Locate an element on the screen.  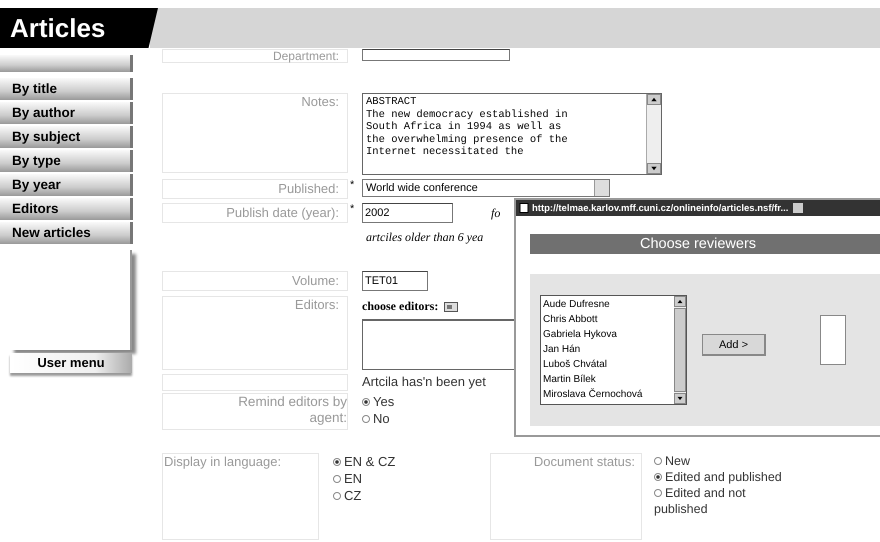
selected-list is located at coordinates (833, 340).